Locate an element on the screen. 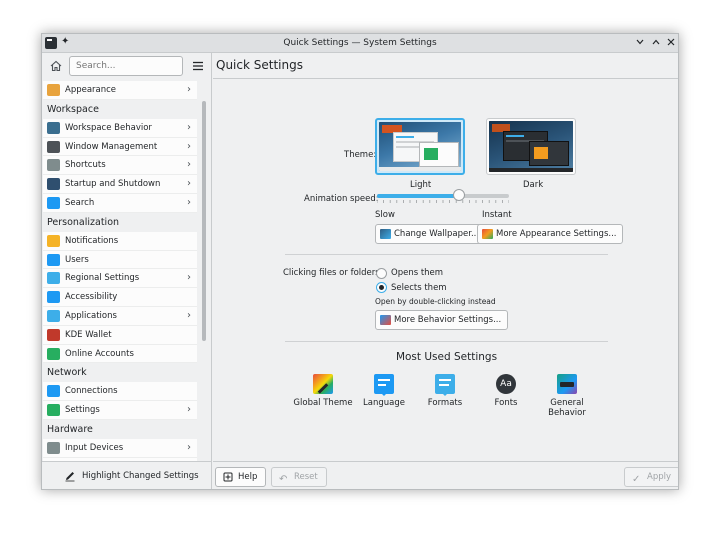 The image size is (720, 538). sidebar-item-label: Notifications is located at coordinates (92, 240).